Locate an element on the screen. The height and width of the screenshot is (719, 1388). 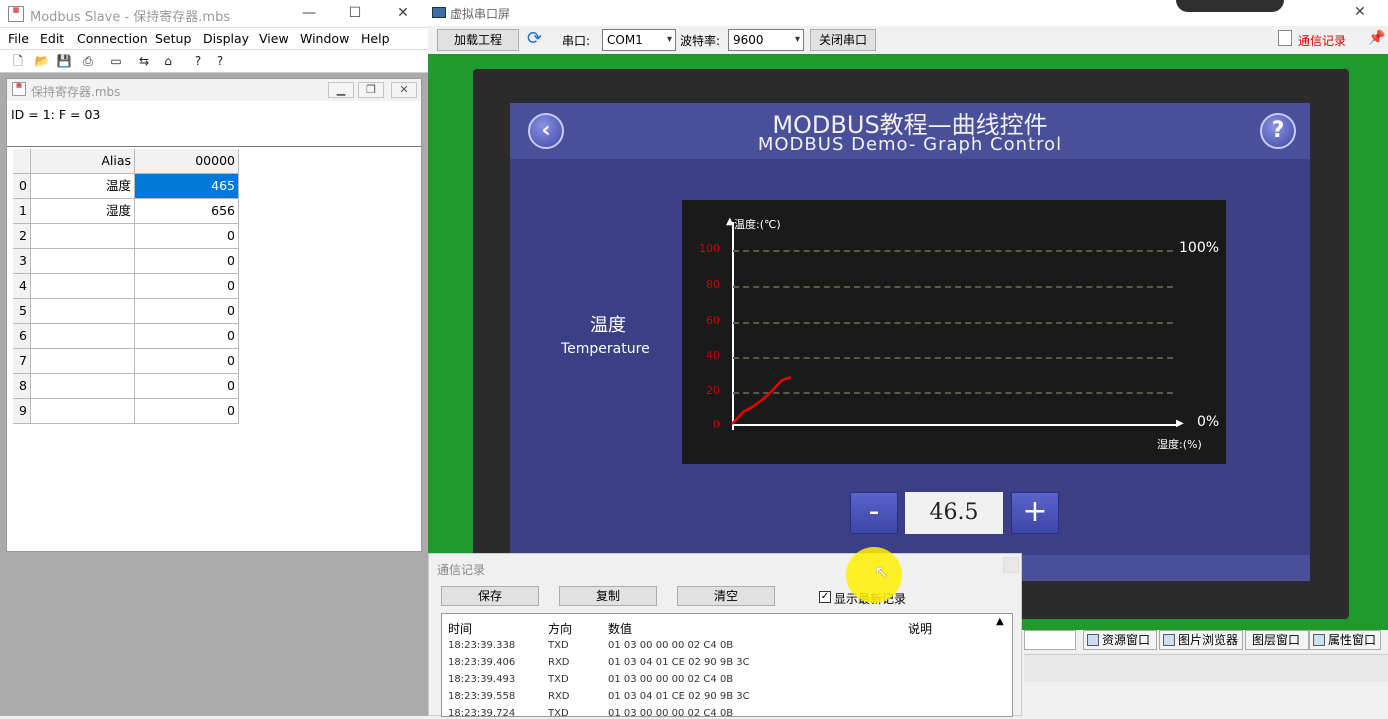
dock-tab-label: 图层窗口 is located at coordinates (1276, 640).